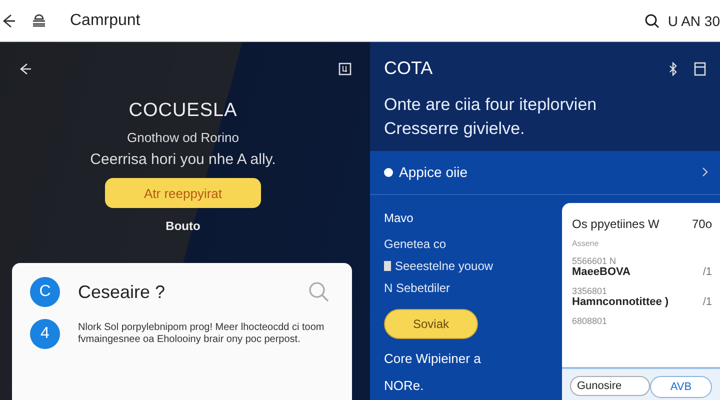 This screenshot has height=400, width=720. I want to click on avatar-circle: C, so click(45, 292).